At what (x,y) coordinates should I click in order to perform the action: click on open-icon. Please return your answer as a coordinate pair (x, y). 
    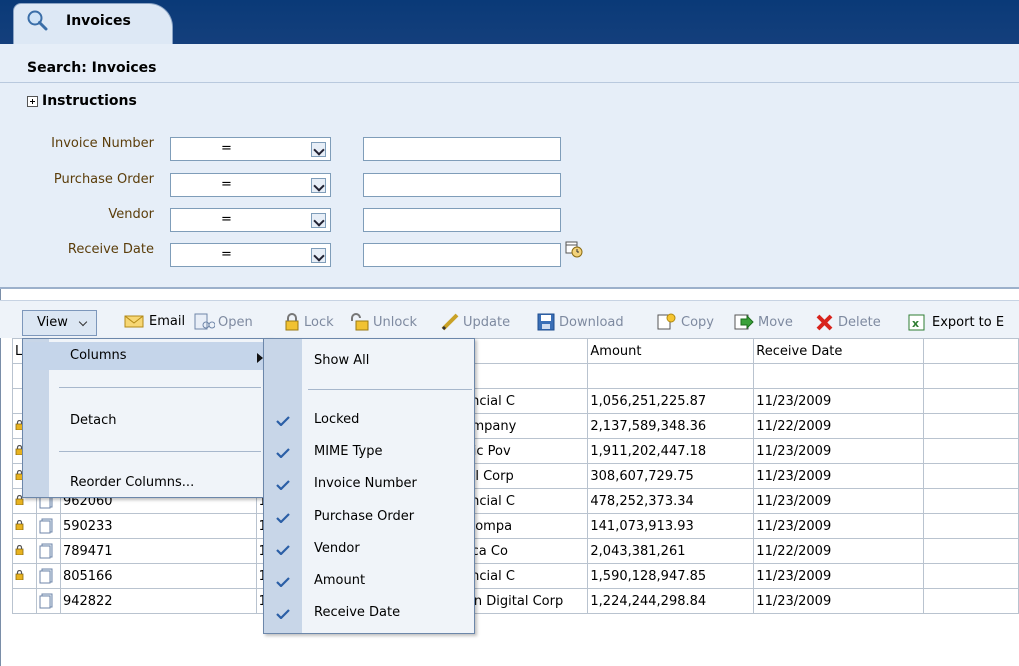
    Looking at the image, I should click on (204, 321).